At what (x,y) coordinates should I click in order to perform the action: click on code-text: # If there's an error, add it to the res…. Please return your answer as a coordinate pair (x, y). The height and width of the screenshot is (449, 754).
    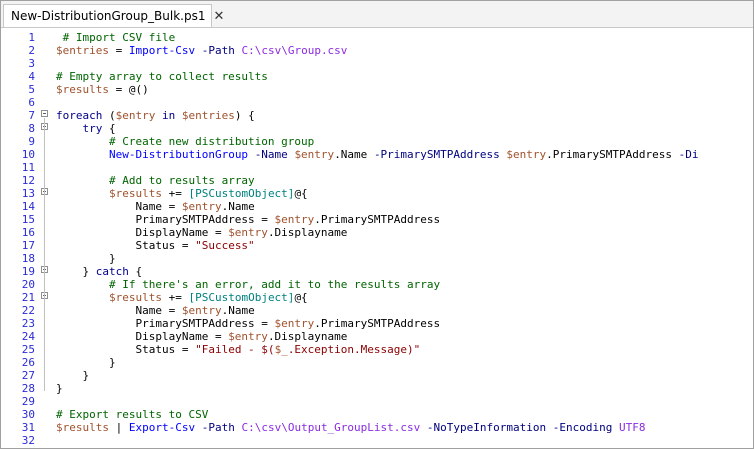
    Looking at the image, I should click on (248, 284).